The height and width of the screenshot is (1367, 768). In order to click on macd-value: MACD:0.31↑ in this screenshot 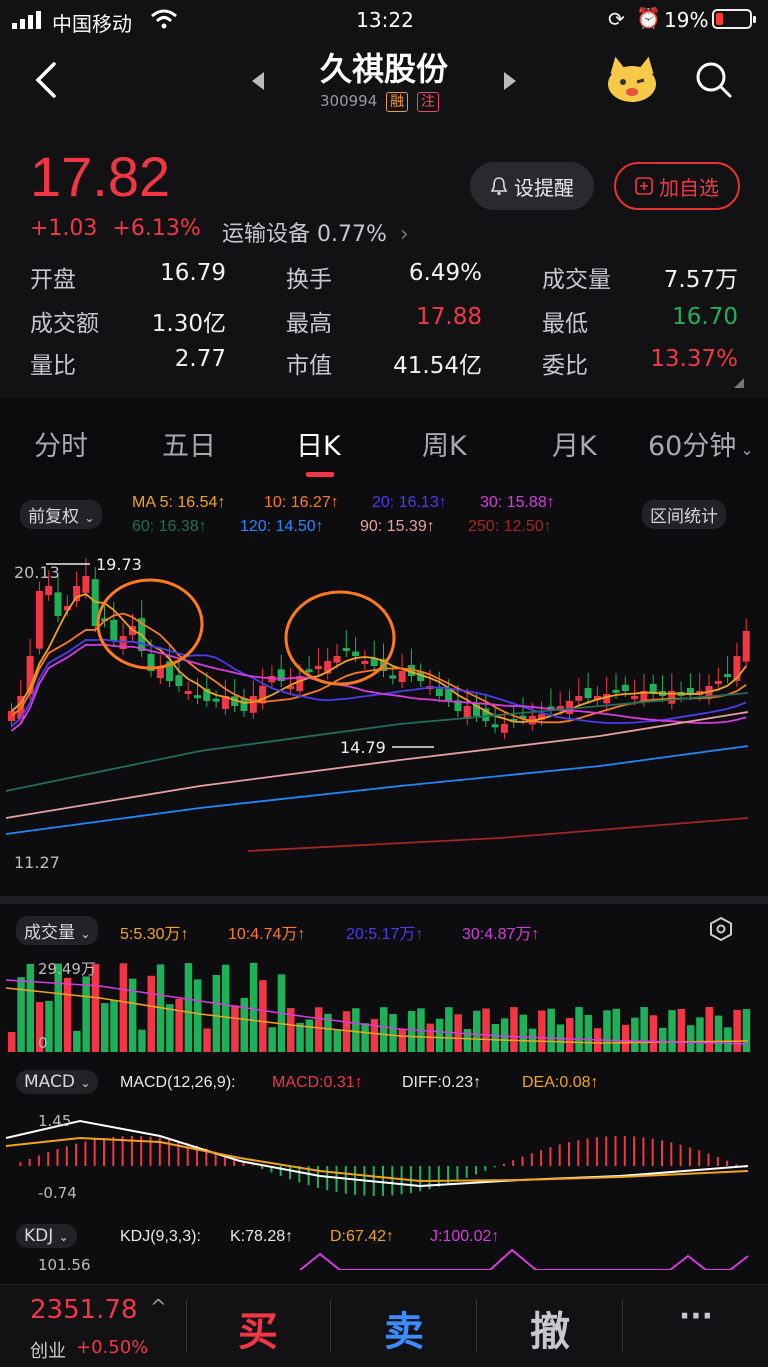, I will do `click(317, 1082)`.